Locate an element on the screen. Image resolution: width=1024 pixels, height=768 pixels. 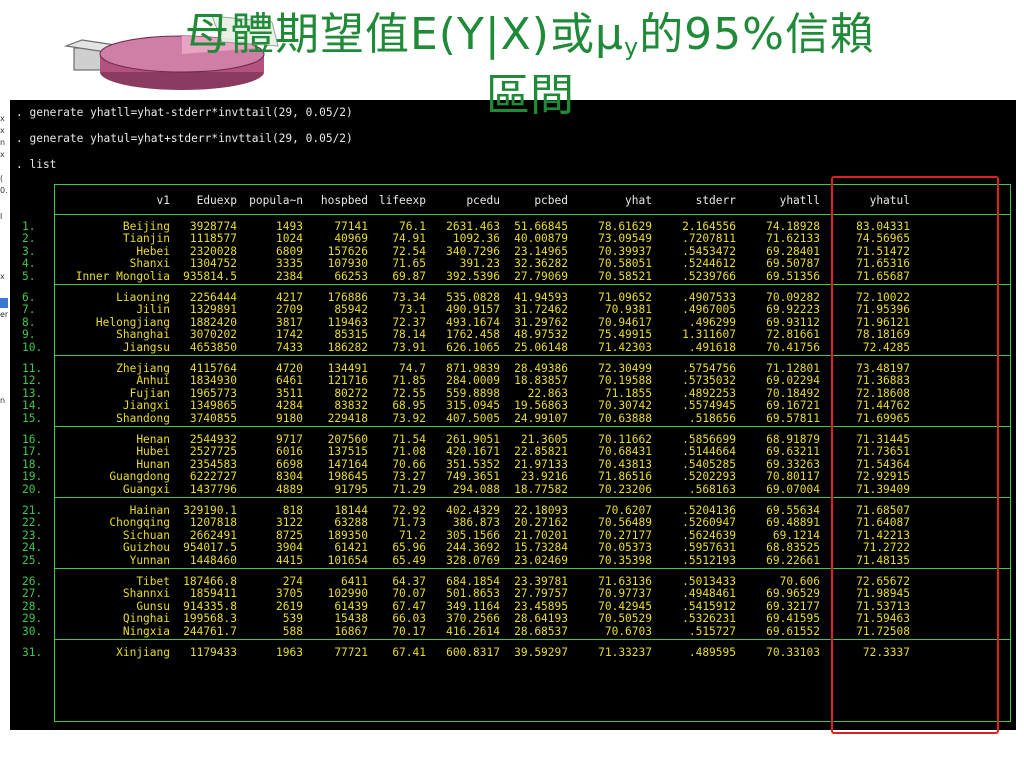
row-index: 6. is located at coordinates (29, 297).